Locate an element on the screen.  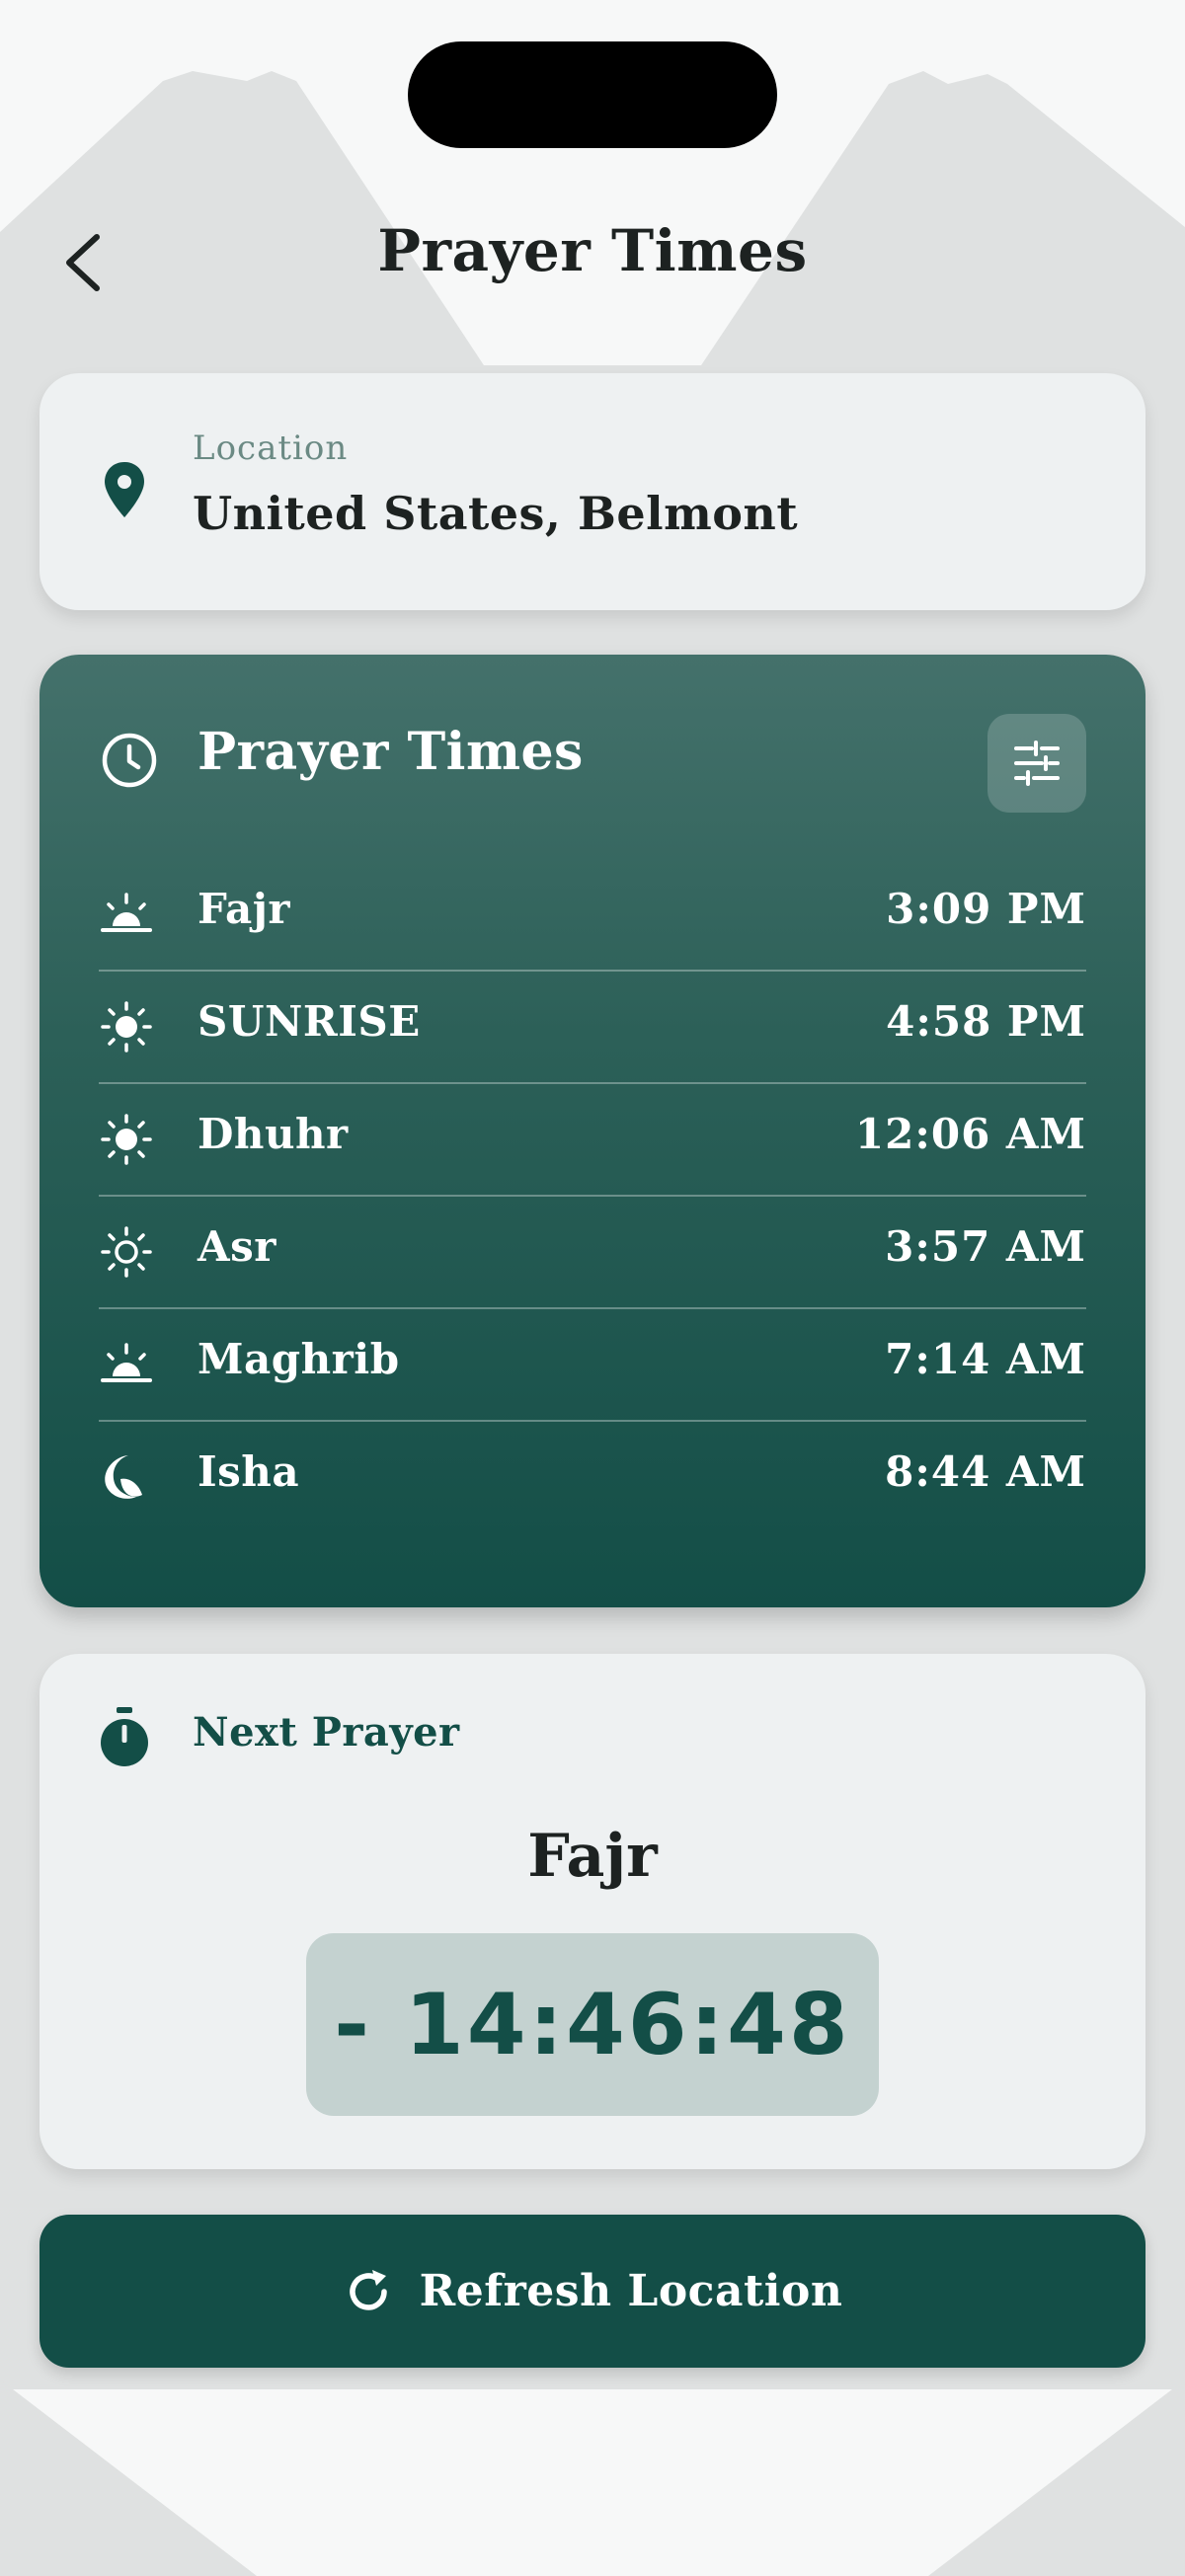
sunrise-horizon-icon is located at coordinates (127, 912).